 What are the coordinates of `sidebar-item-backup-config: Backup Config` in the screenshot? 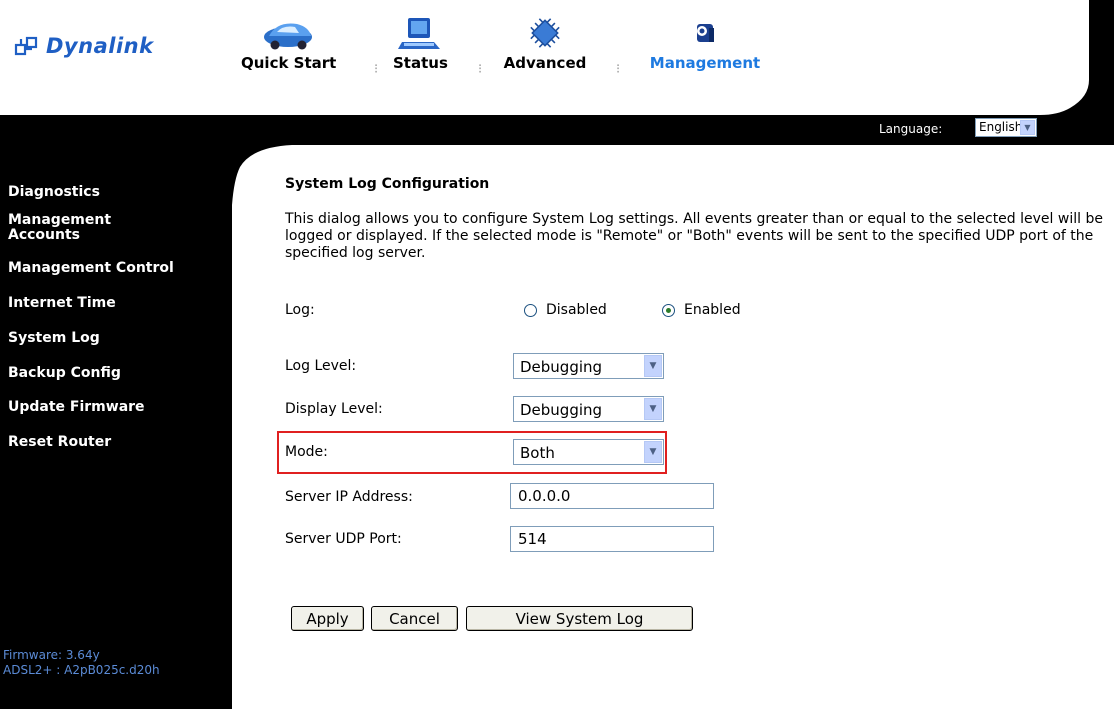 It's located at (64, 373).